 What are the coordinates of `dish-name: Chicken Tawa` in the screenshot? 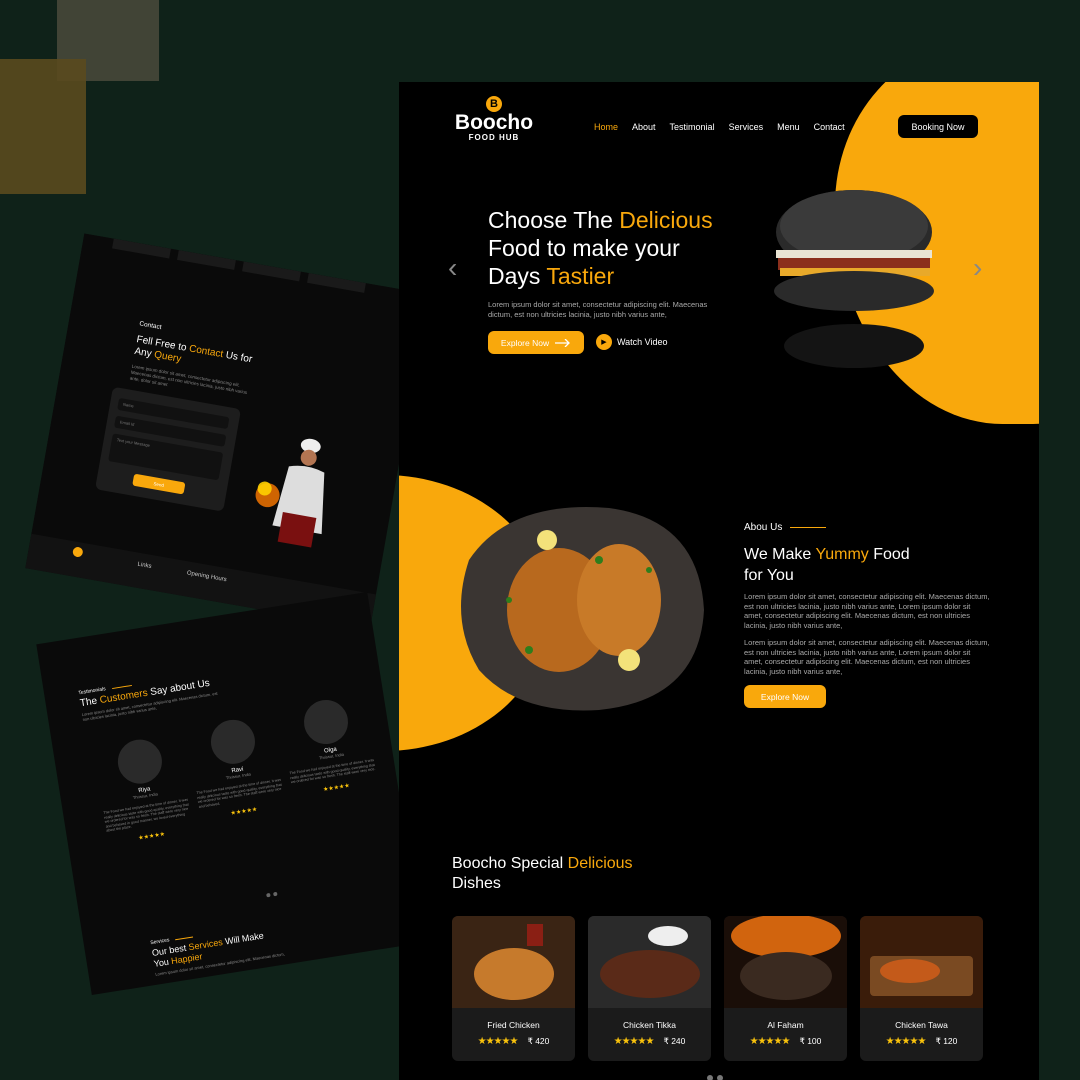 It's located at (921, 1025).